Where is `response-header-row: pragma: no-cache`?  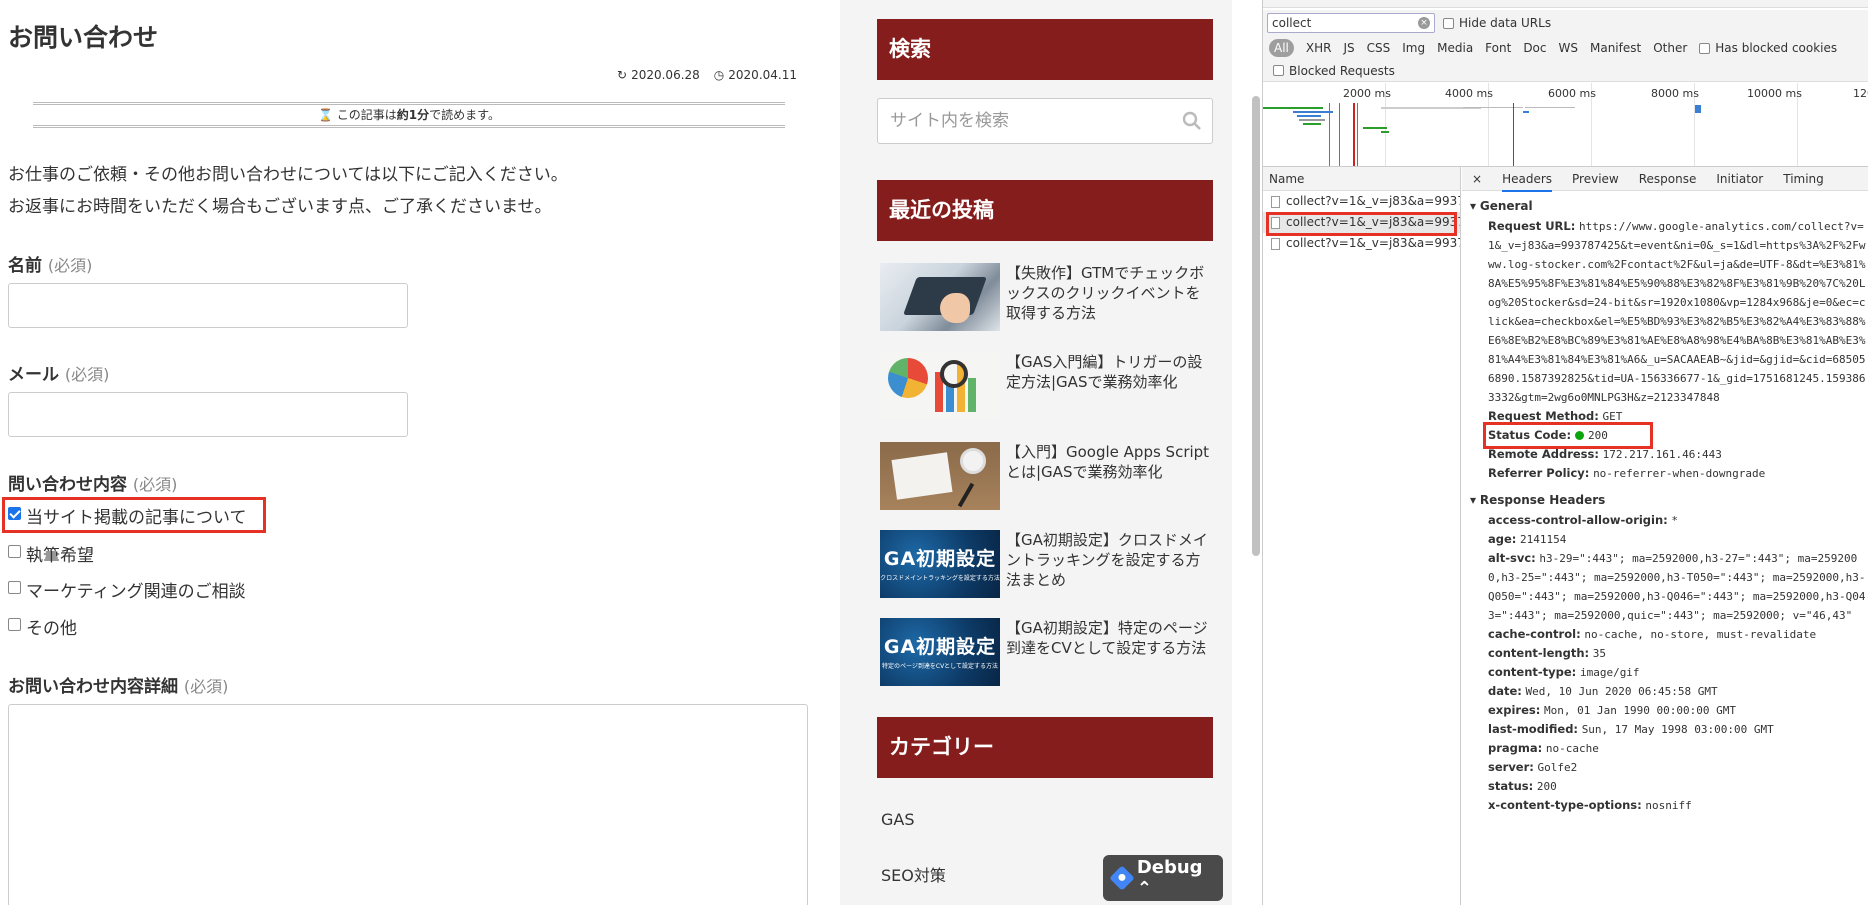 response-header-row: pragma: no-cache is located at coordinates (1543, 748).